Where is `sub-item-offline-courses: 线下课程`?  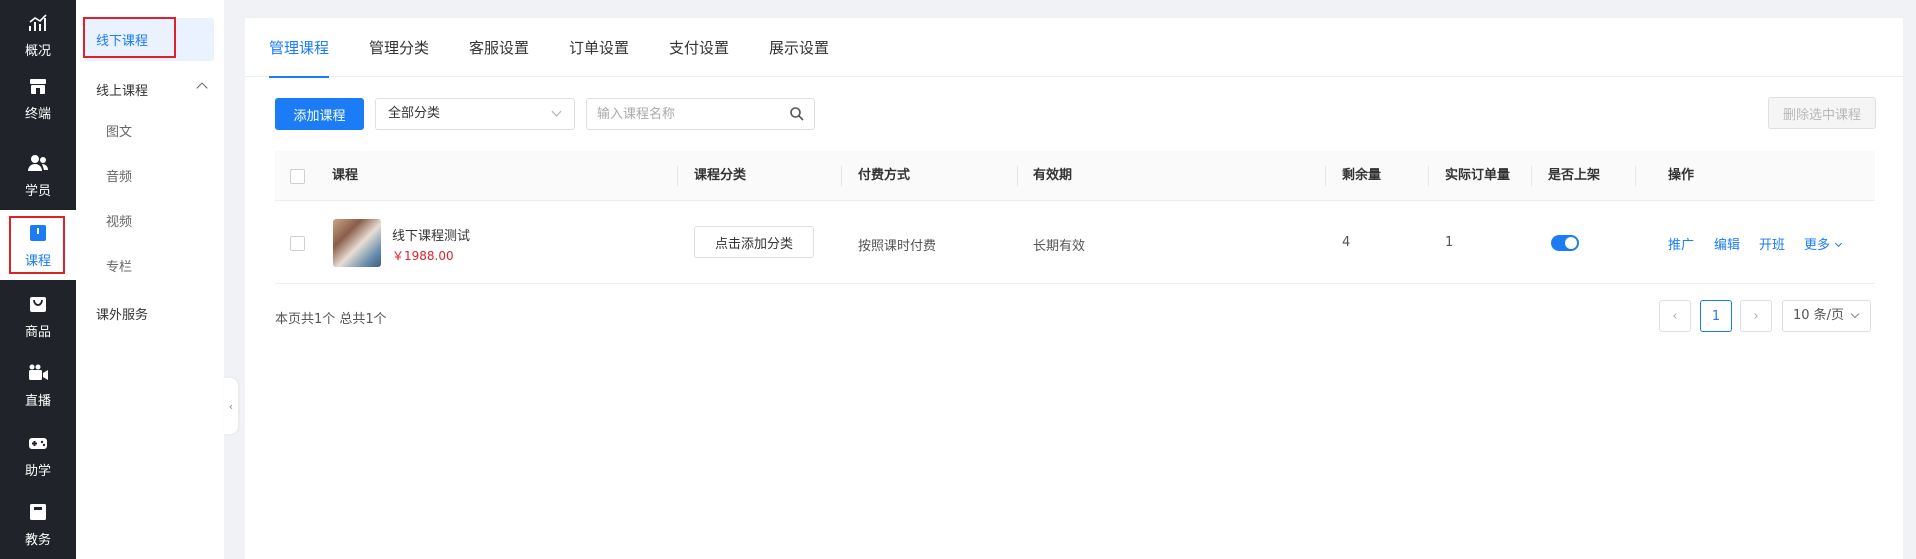
sub-item-offline-courses: 线下课程 is located at coordinates (149, 39).